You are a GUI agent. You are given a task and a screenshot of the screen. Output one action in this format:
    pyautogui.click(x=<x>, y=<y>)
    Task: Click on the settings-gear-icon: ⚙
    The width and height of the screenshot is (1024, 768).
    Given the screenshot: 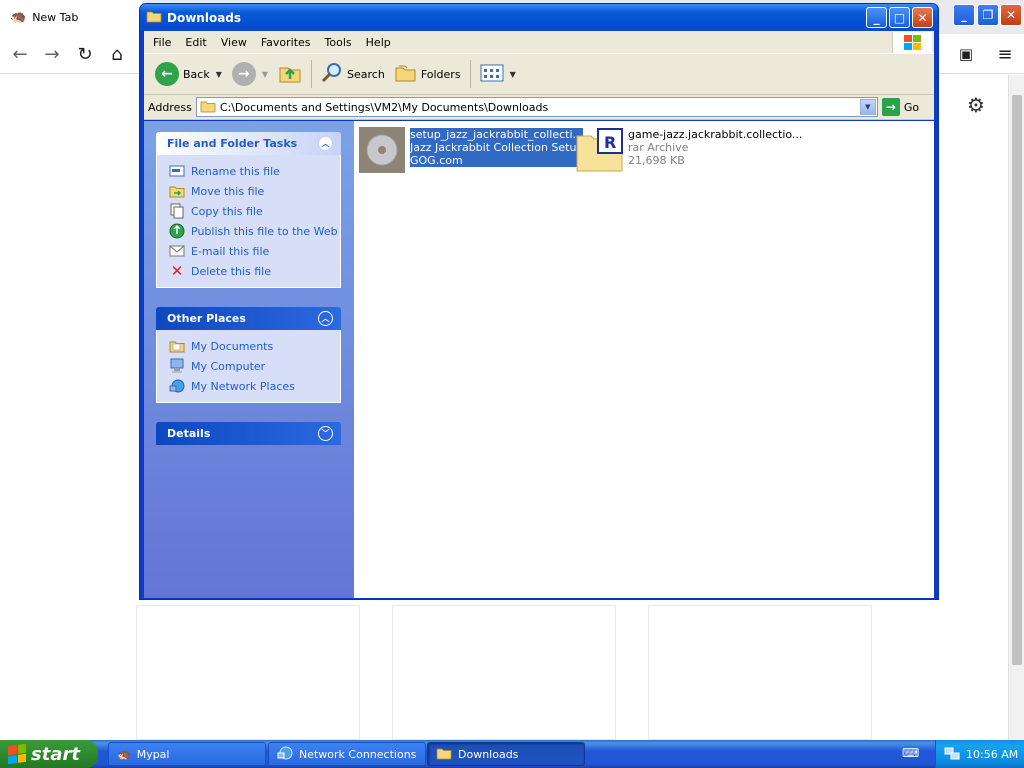 What is the action you would take?
    pyautogui.click(x=976, y=105)
    